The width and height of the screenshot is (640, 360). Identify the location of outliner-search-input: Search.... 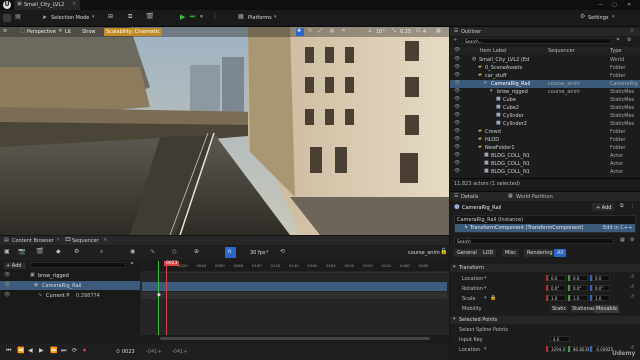
(537, 41).